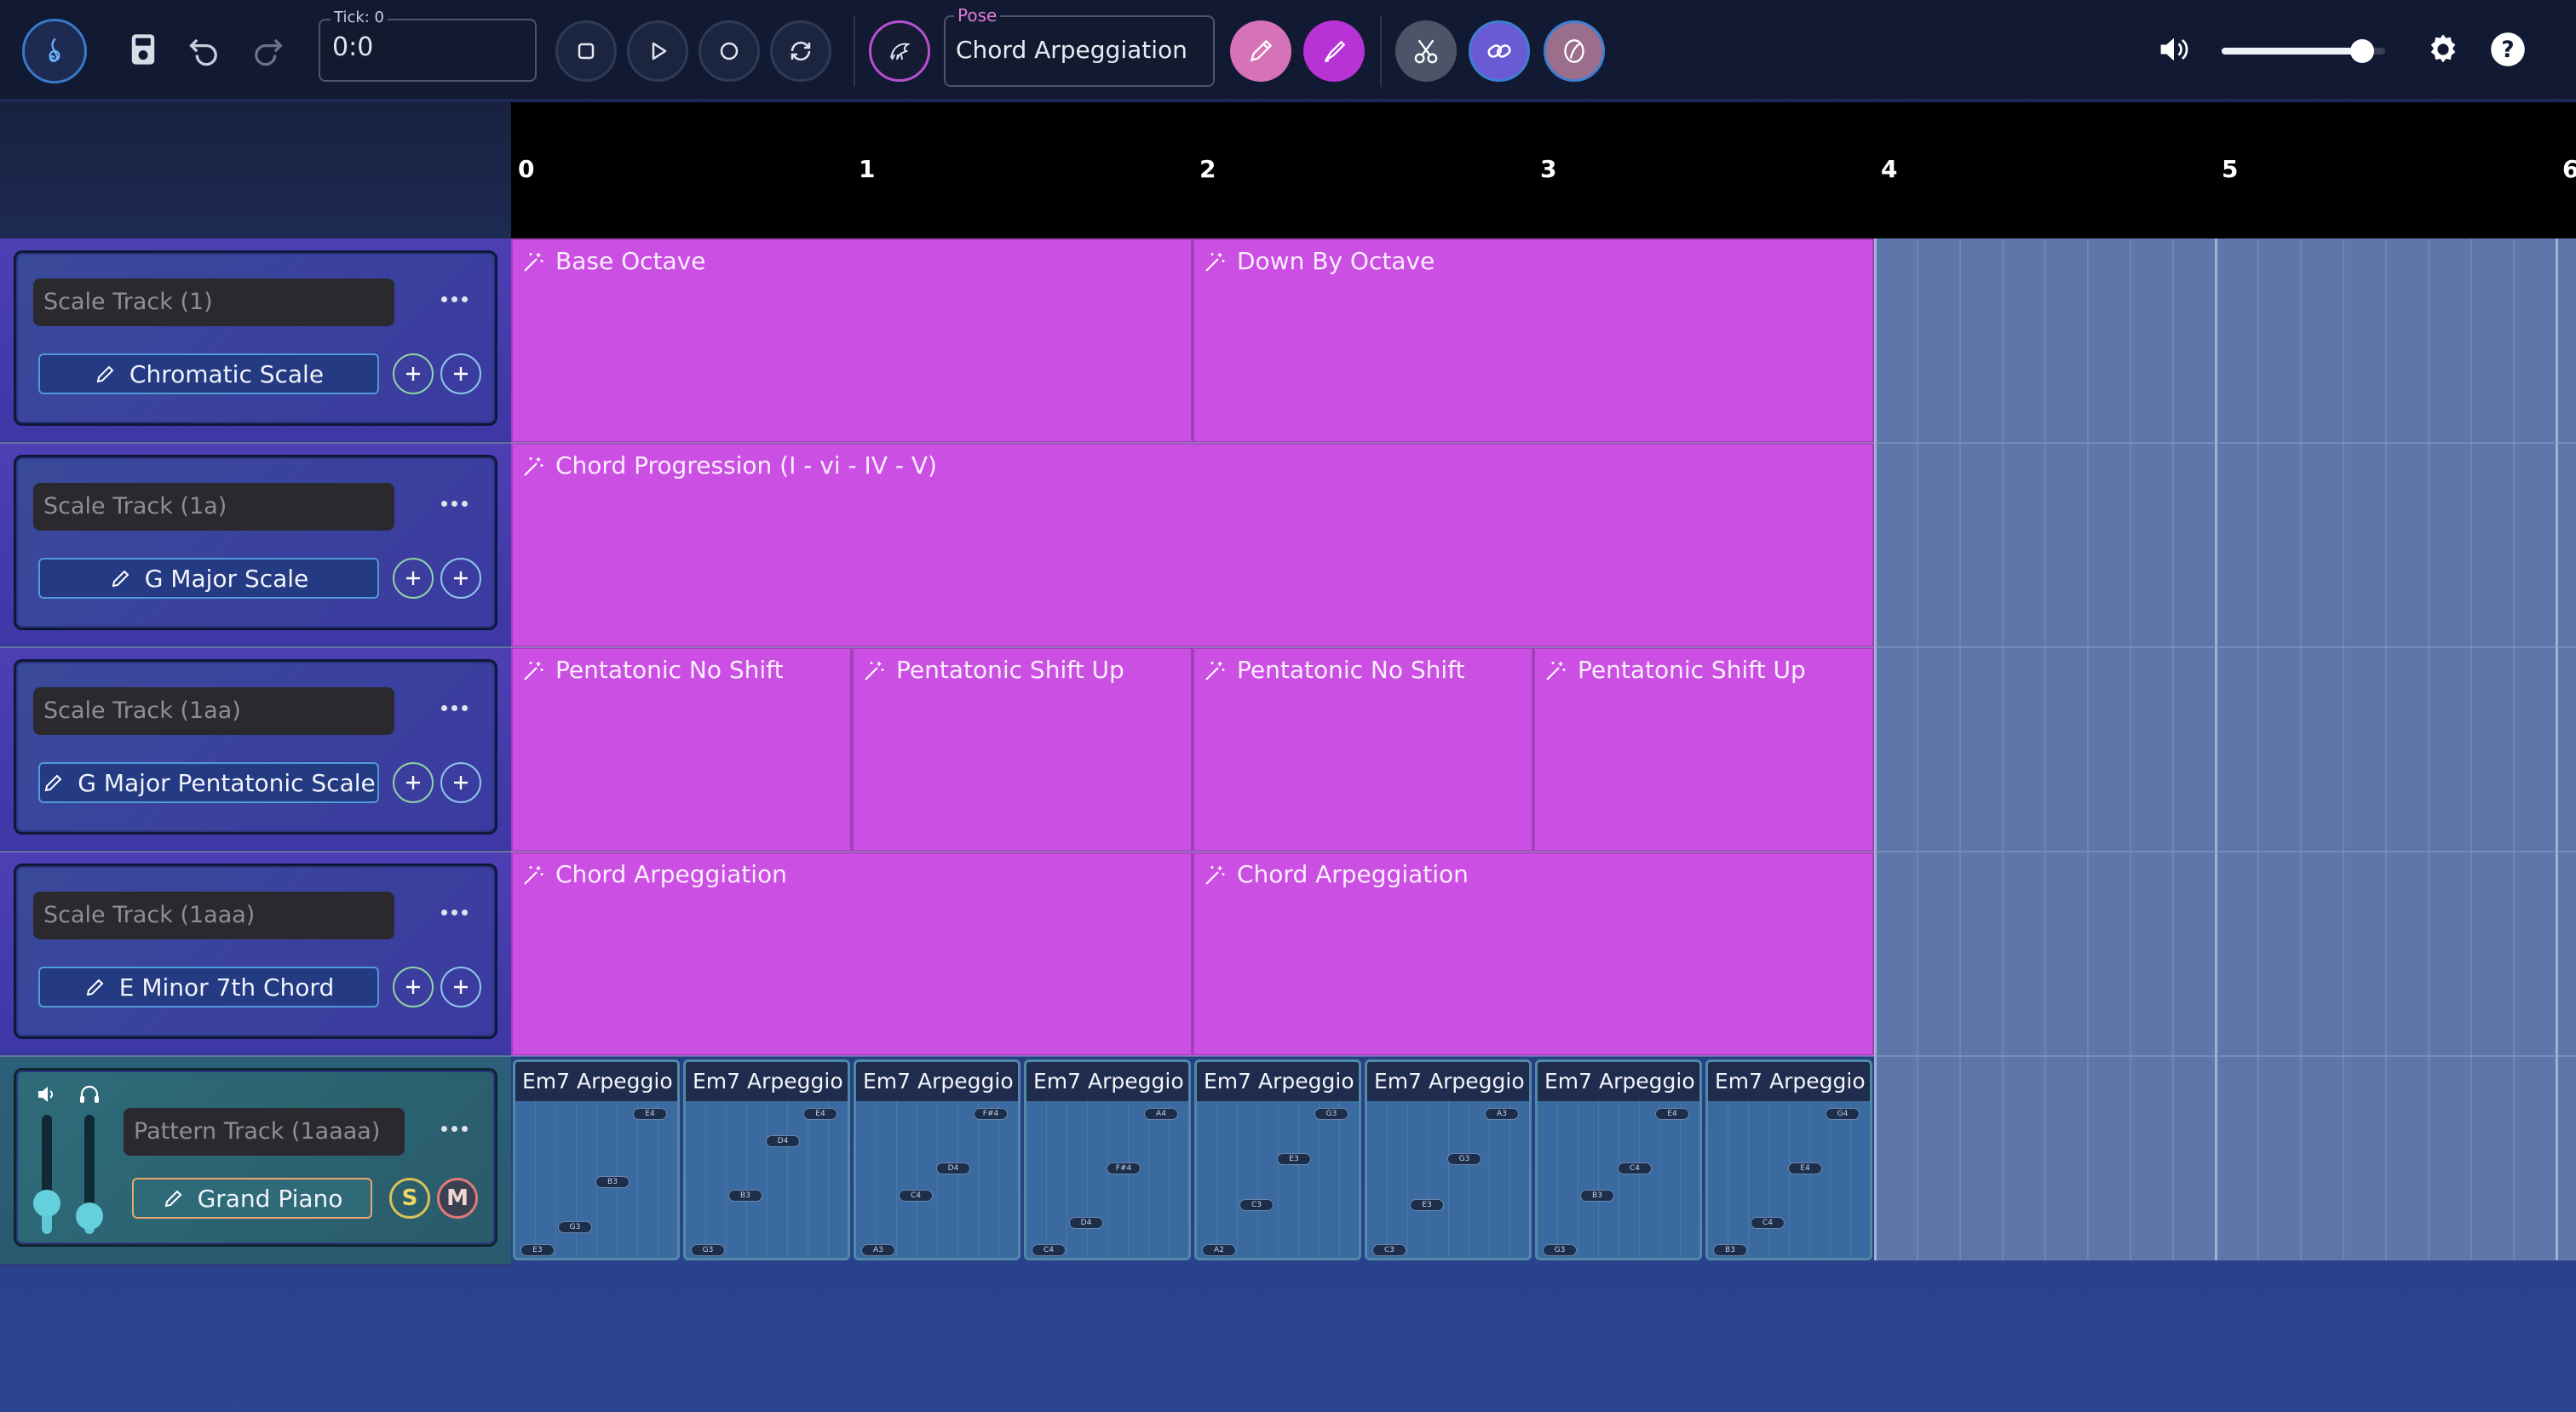 This screenshot has height=1412, width=2576. Describe the element at coordinates (214, 711) in the screenshot. I see `track-name-field: Scale Track (1aa)` at that location.